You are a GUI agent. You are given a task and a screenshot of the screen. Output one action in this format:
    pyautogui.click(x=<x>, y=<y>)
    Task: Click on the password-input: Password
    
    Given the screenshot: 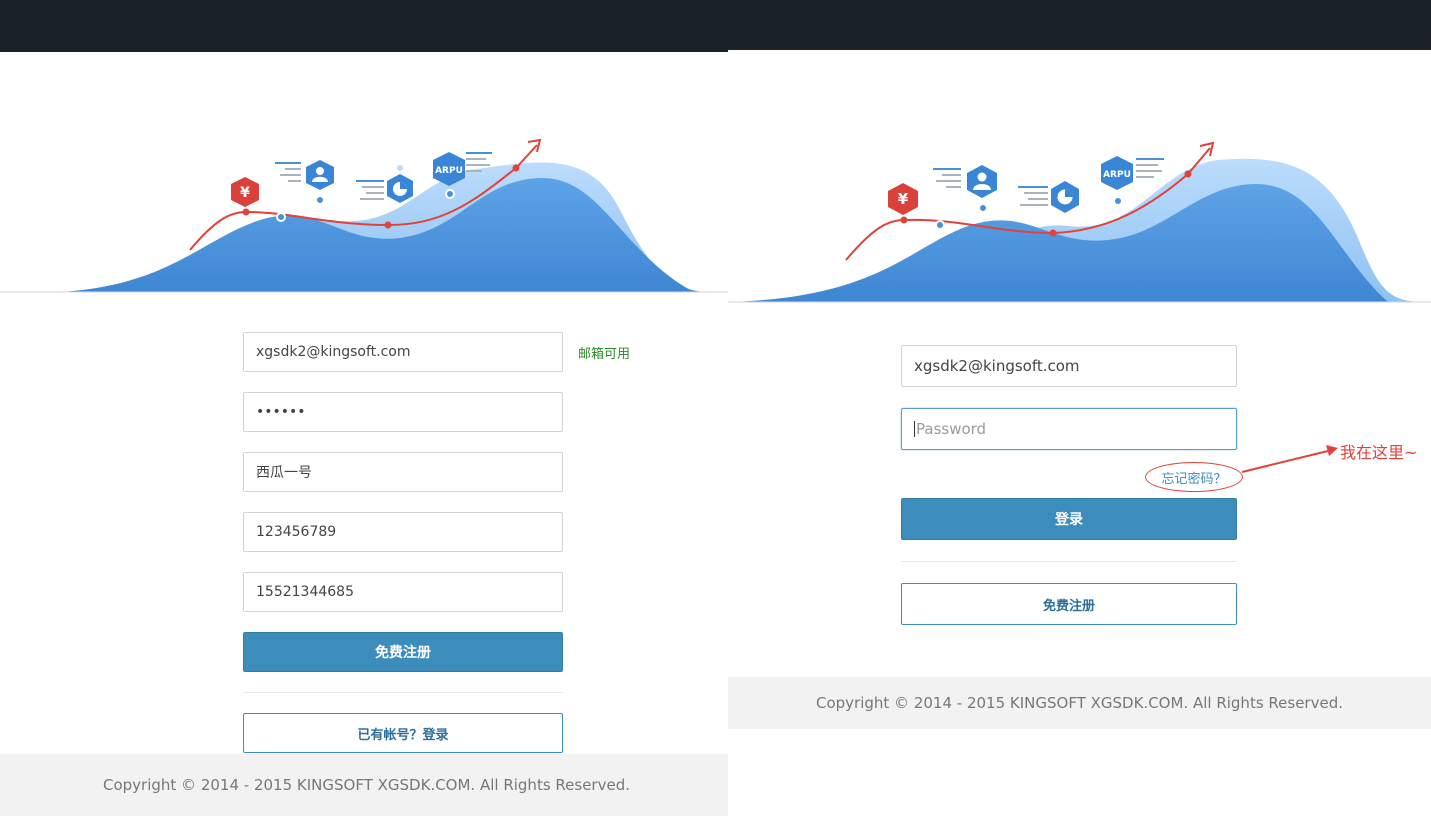 What is the action you would take?
    pyautogui.click(x=1069, y=429)
    